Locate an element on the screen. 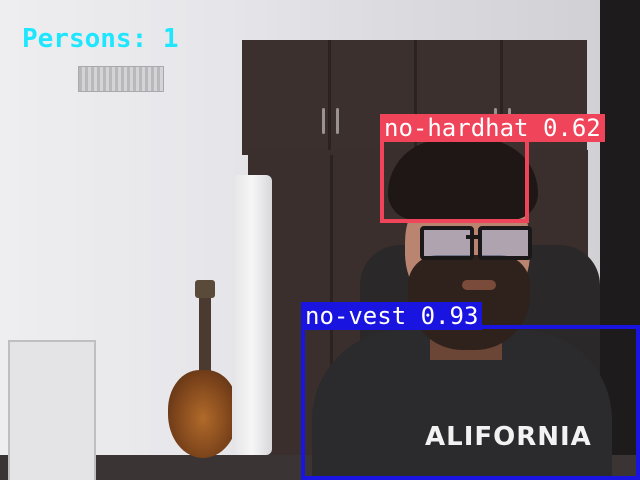 This screenshot has height=480, width=640. guitar-head is located at coordinates (205, 289).